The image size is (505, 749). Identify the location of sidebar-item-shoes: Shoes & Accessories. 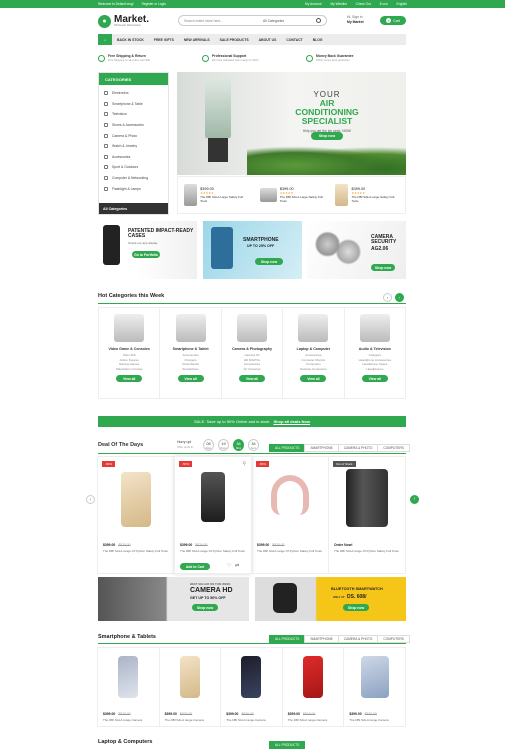
(133, 125).